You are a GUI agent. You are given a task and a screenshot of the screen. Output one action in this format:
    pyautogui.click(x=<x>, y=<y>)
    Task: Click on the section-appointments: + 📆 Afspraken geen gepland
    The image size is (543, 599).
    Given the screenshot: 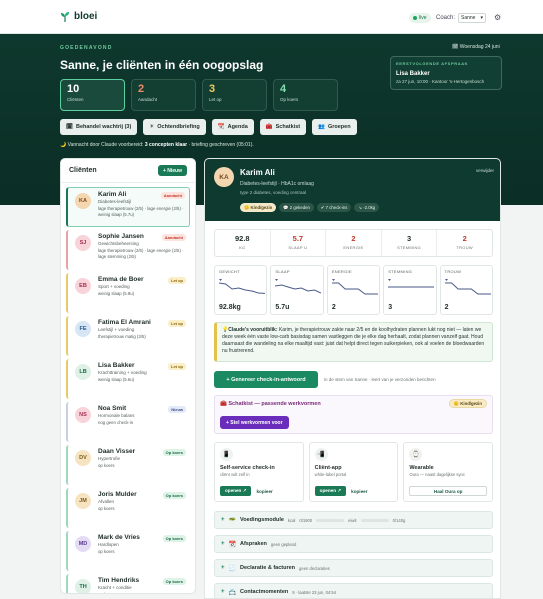 What is the action you would take?
    pyautogui.click(x=353, y=544)
    